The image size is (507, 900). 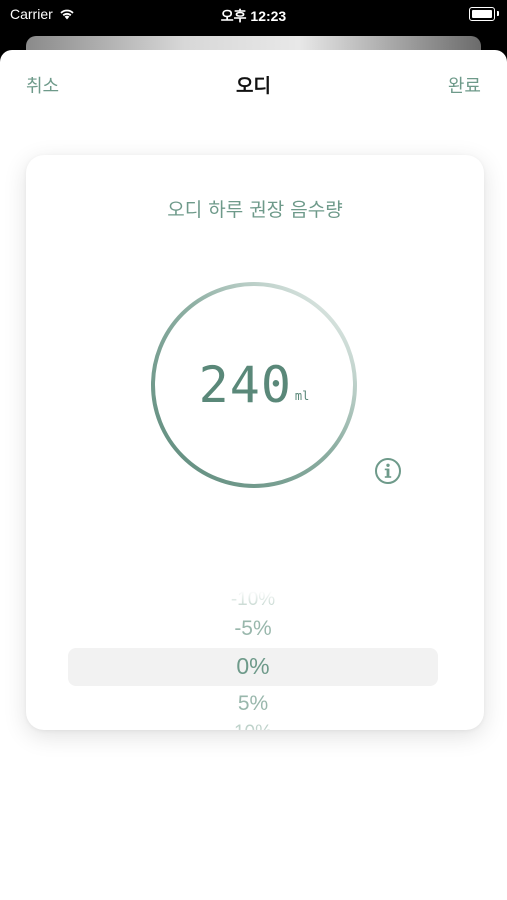 What do you see at coordinates (253, 704) in the screenshot?
I see `picker-option: 5%` at bounding box center [253, 704].